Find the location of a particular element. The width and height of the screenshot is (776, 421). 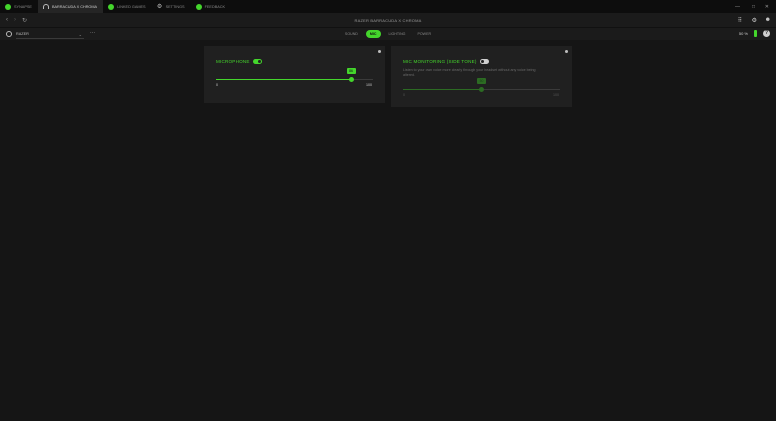

subtab-lighting: LIGHTING is located at coordinates (397, 34).